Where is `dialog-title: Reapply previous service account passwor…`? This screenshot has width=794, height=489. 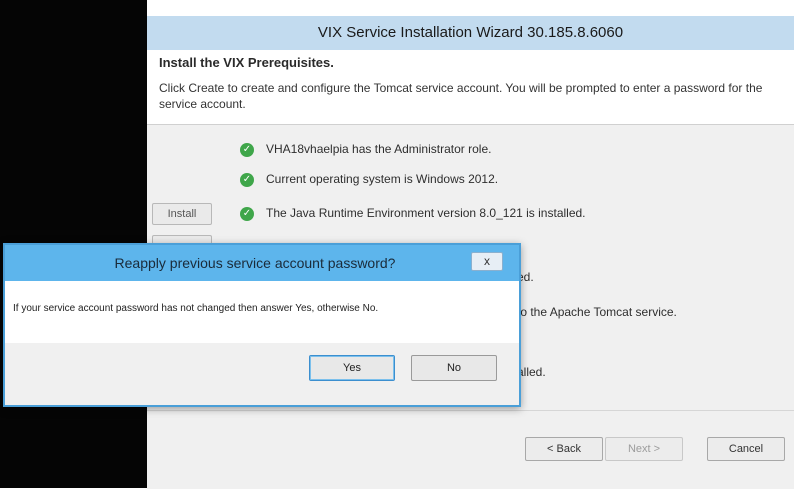 dialog-title: Reapply previous service account passwor… is located at coordinates (255, 263).